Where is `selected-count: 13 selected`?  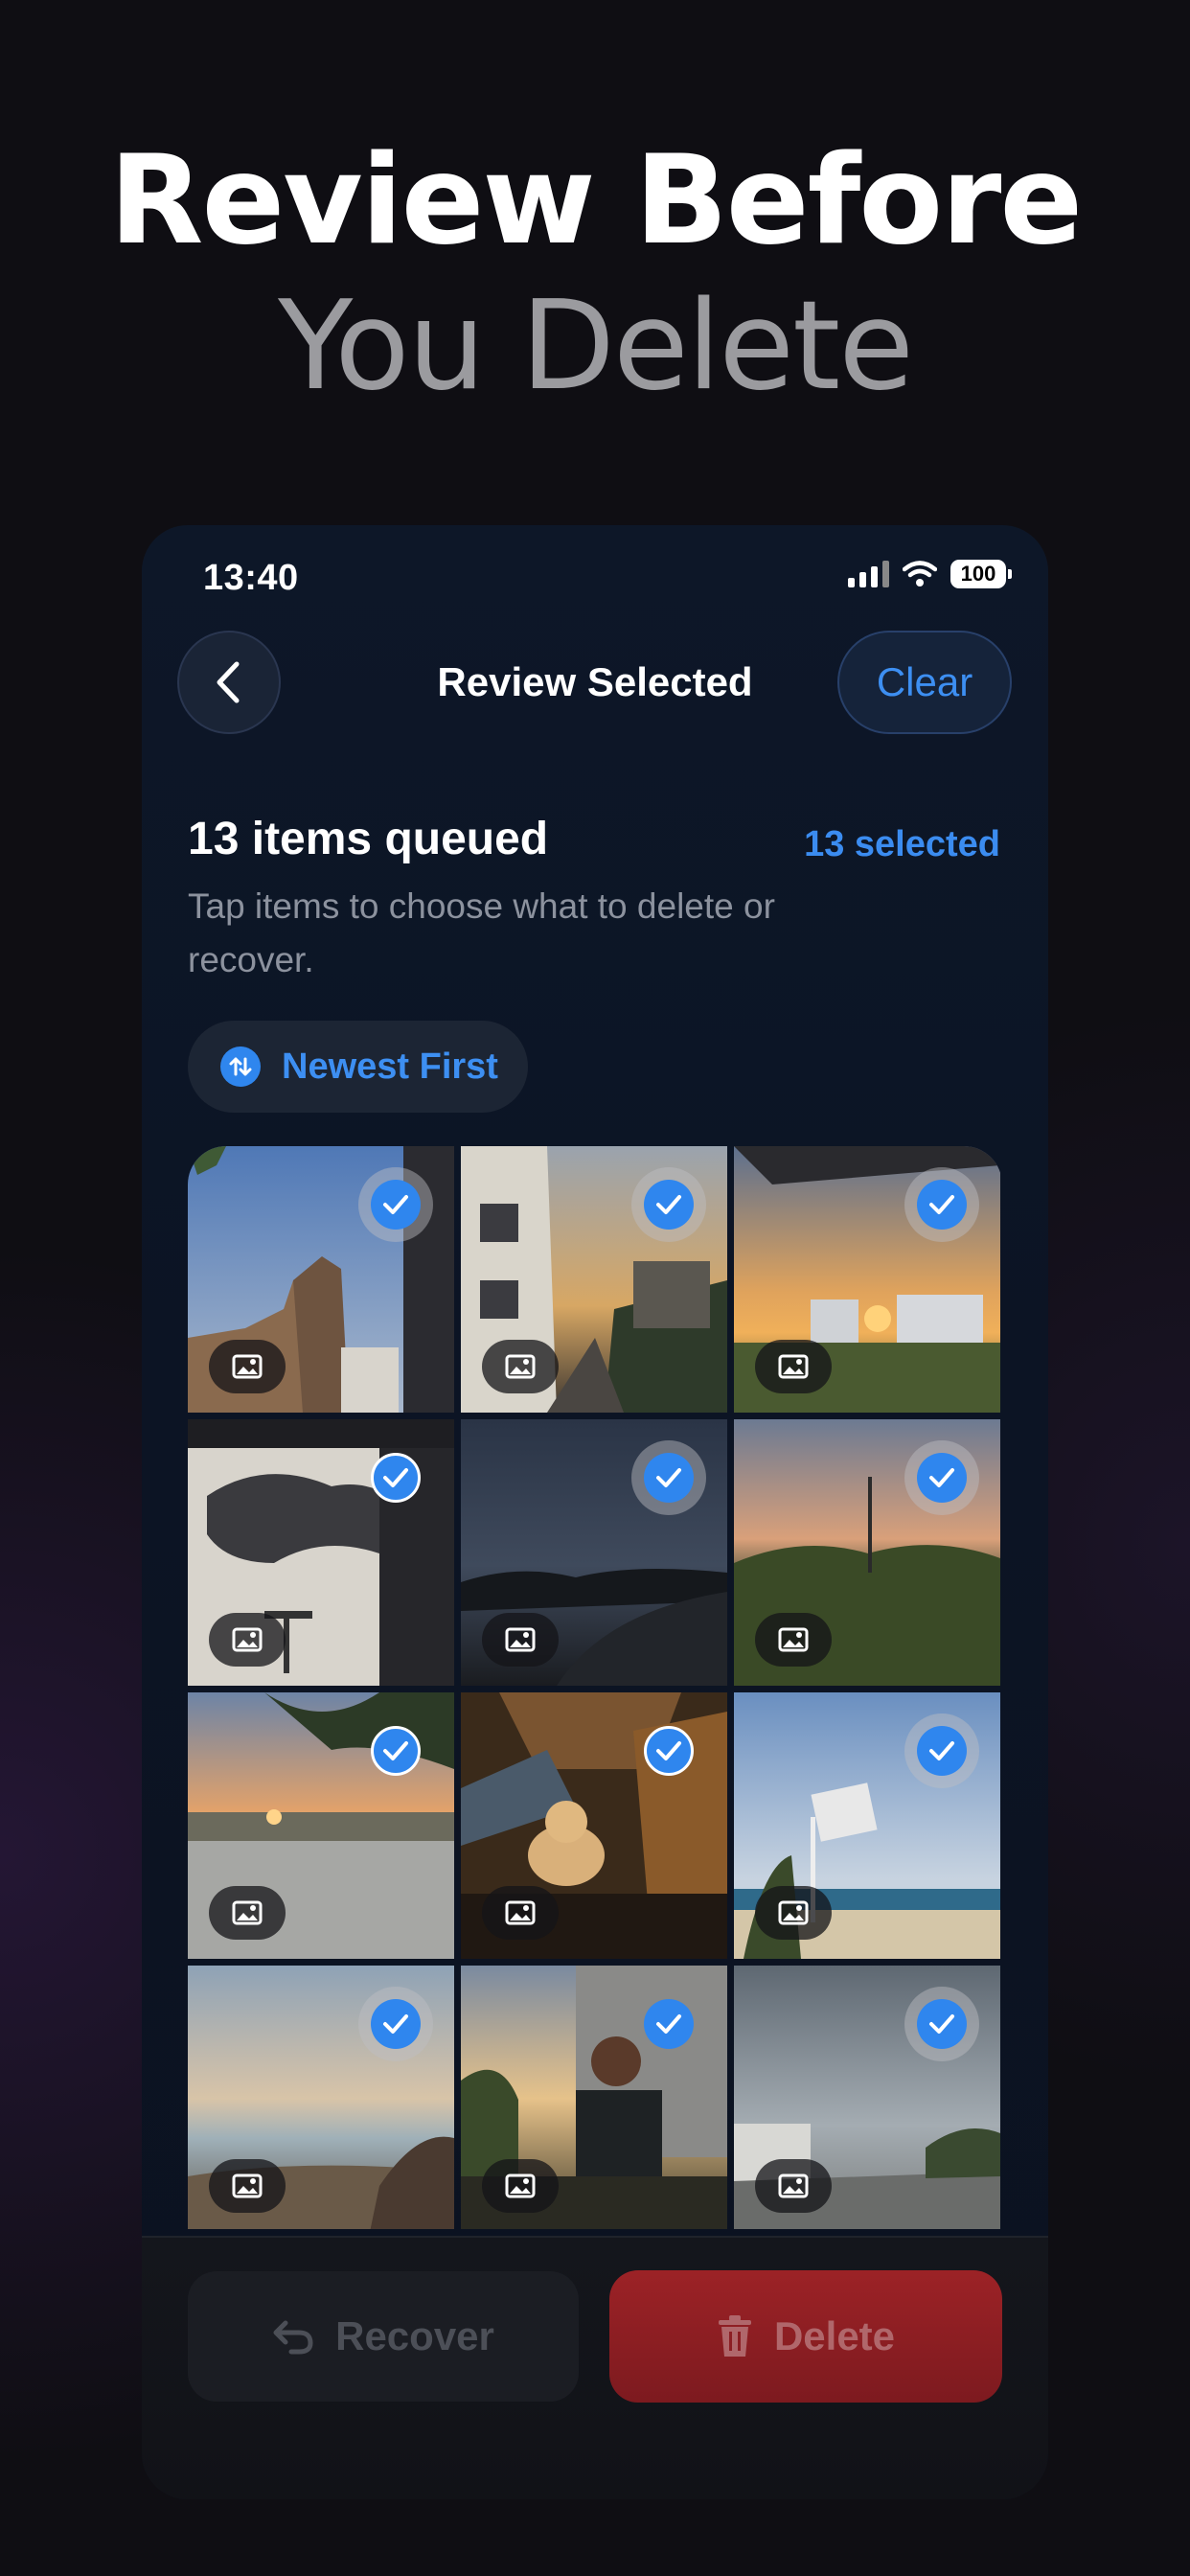 selected-count: 13 selected is located at coordinates (902, 844).